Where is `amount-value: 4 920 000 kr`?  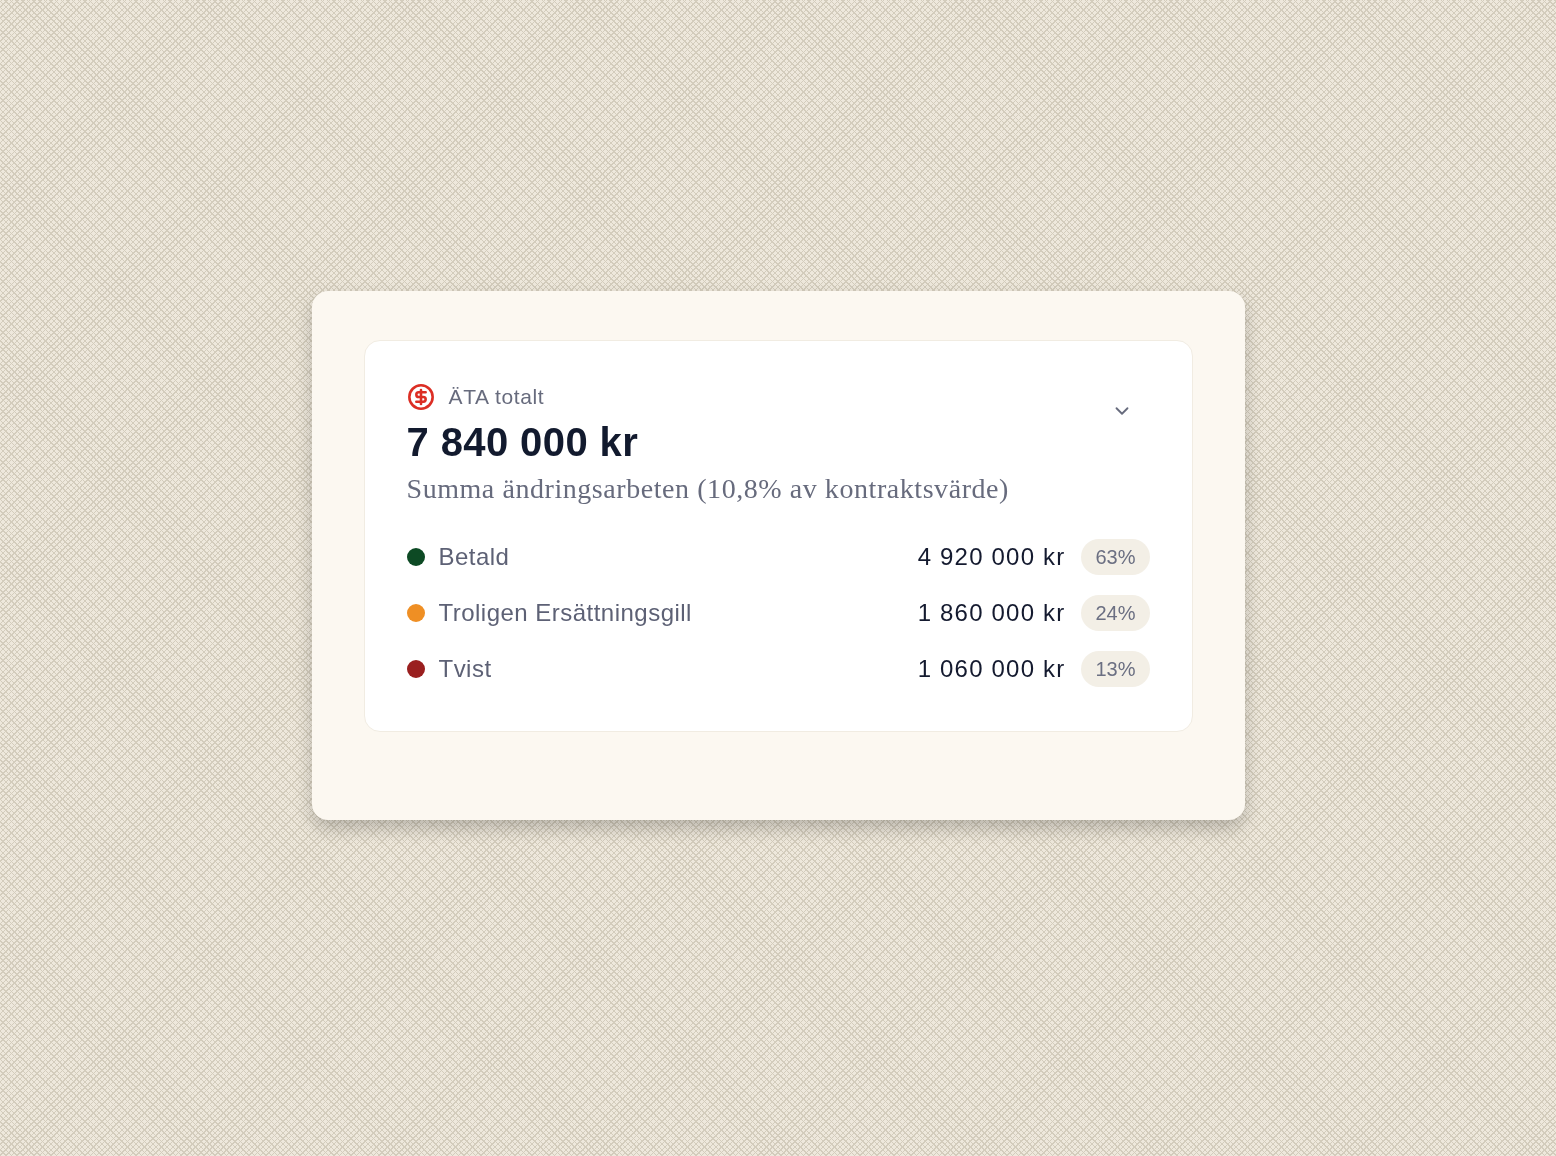 amount-value: 4 920 000 kr is located at coordinates (991, 556).